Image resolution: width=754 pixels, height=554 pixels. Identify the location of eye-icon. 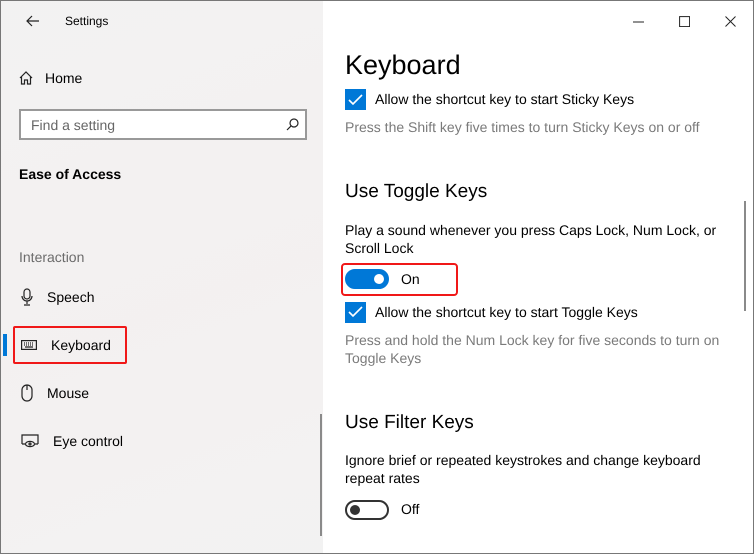
(30, 441).